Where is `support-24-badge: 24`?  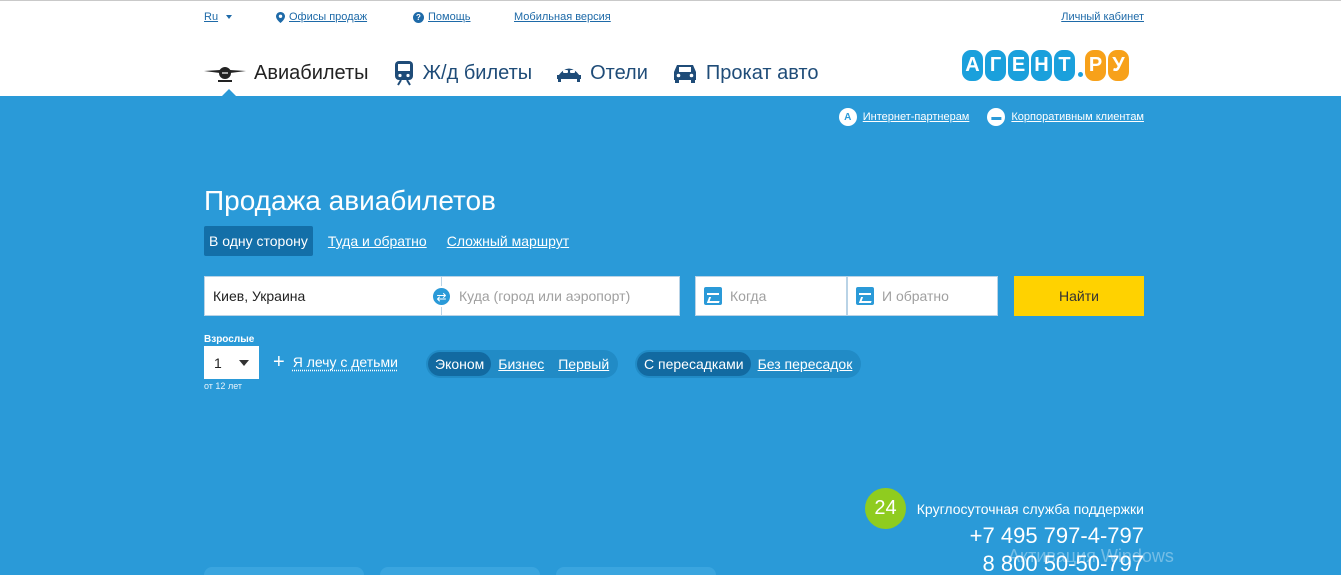
support-24-badge: 24 is located at coordinates (885, 508).